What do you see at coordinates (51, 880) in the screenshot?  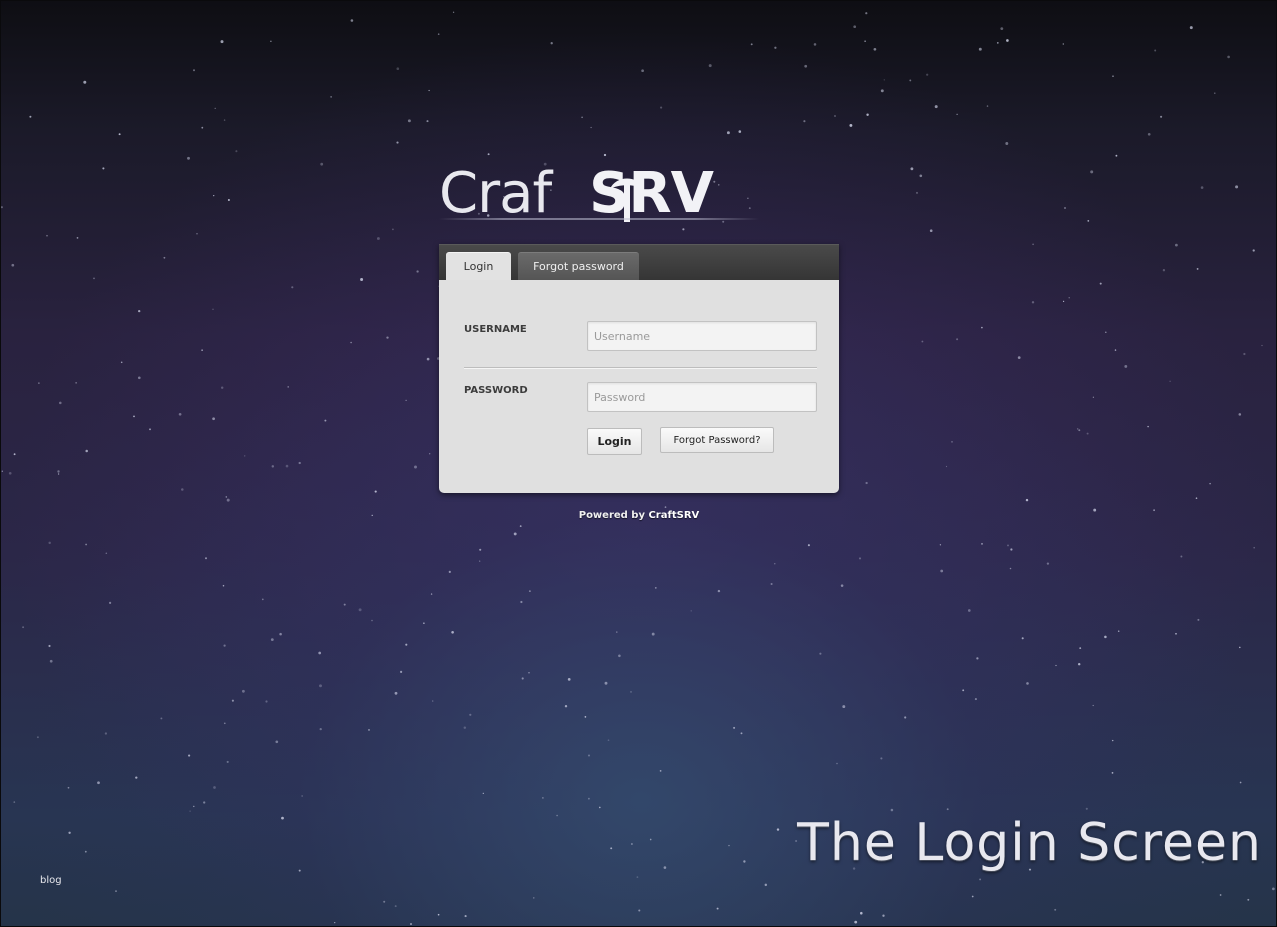 I see `blog-link: blog` at bounding box center [51, 880].